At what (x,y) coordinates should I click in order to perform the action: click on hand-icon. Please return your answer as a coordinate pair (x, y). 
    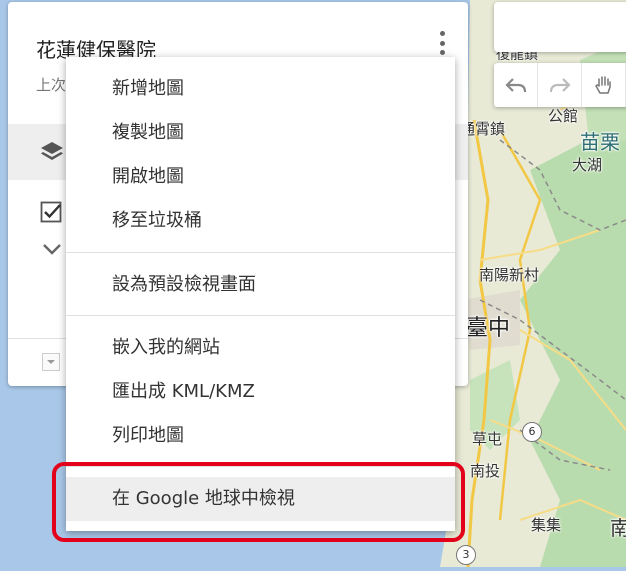
    Looking at the image, I should click on (604, 85).